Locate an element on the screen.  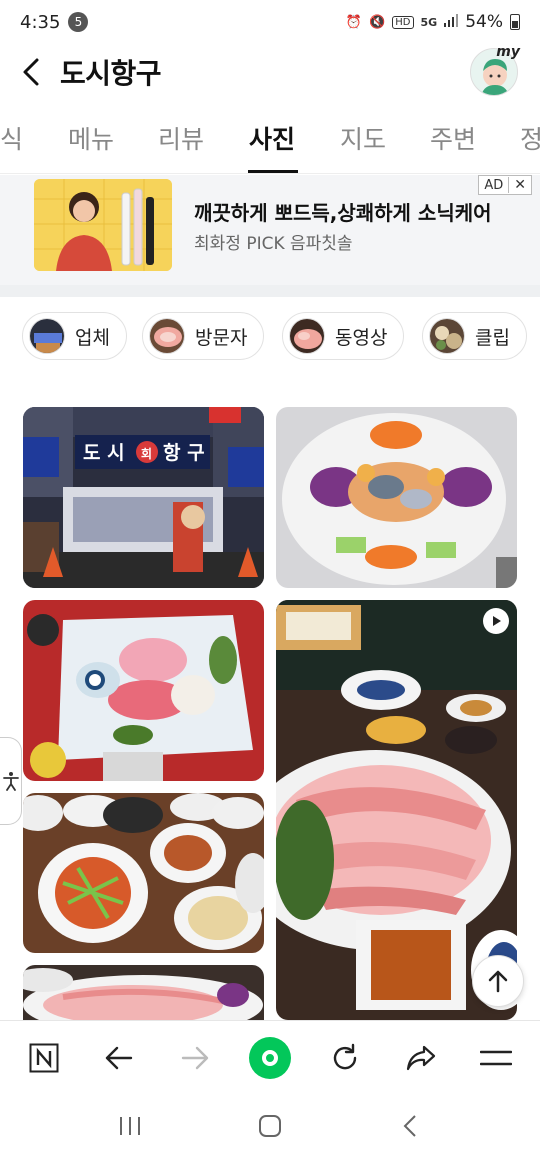
green-dot-button is located at coordinates (270, 1058).